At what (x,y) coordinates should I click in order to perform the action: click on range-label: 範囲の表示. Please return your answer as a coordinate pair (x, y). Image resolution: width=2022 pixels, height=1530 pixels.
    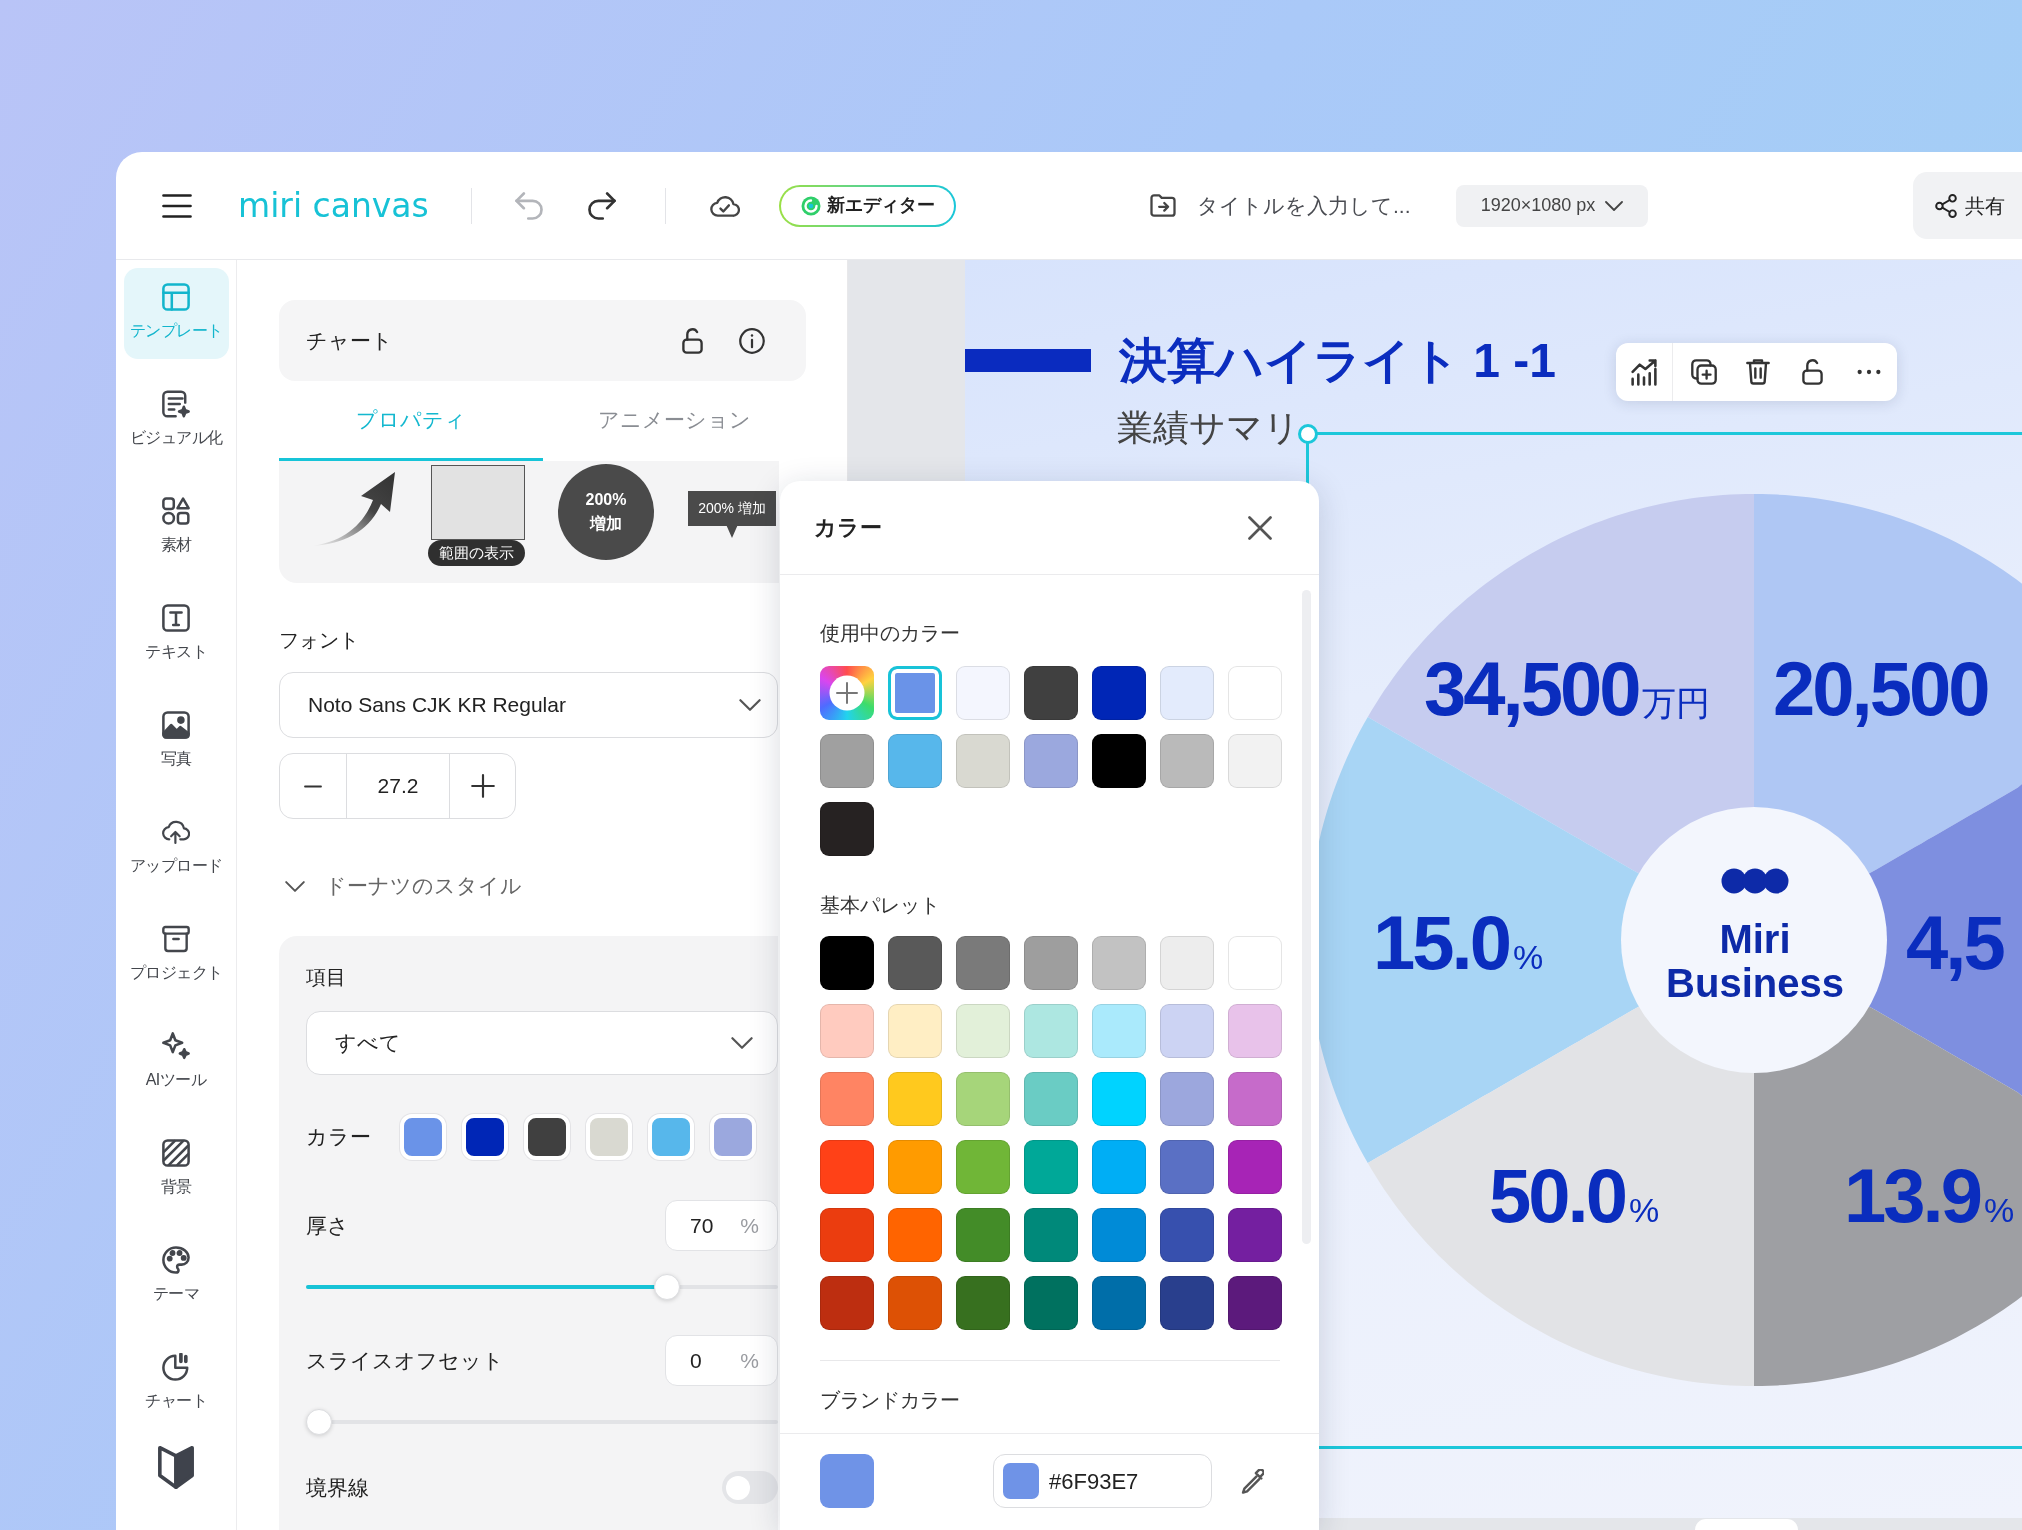
    Looking at the image, I should click on (476, 553).